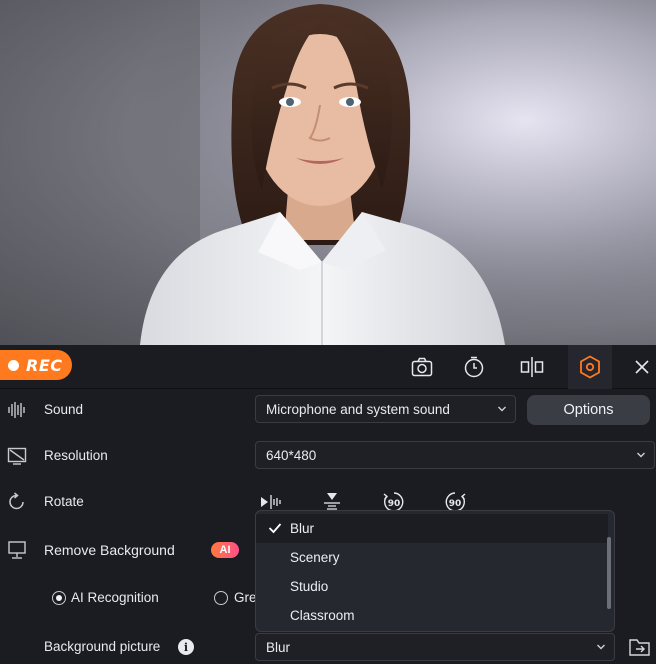  Describe the element at coordinates (315, 557) in the screenshot. I see `dropdown-item-label: Scenery` at that location.